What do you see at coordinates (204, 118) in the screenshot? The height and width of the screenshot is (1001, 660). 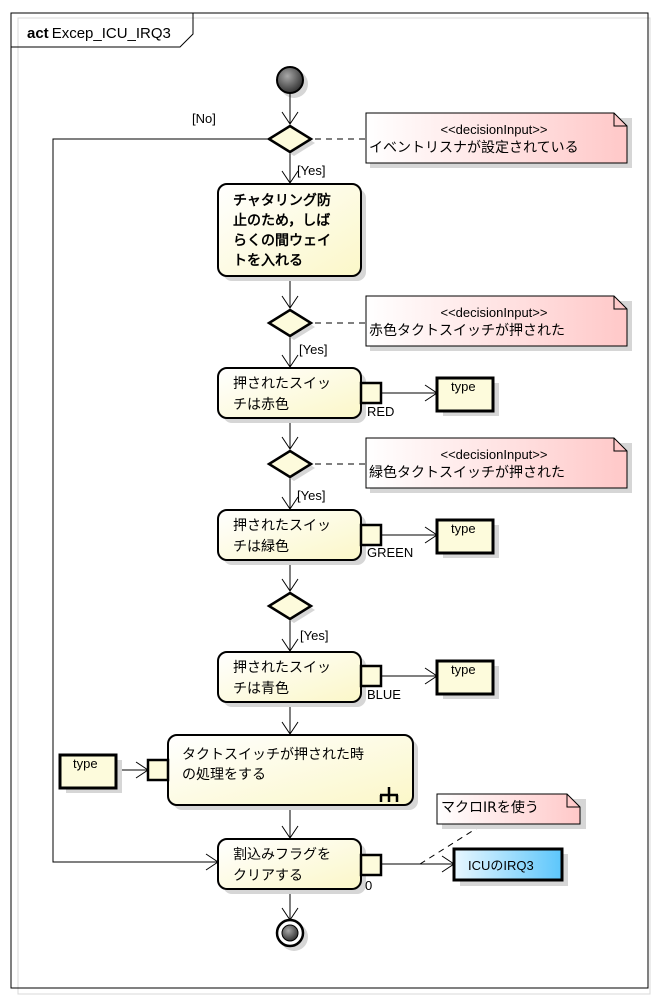 I see `guard-no: [No]` at bounding box center [204, 118].